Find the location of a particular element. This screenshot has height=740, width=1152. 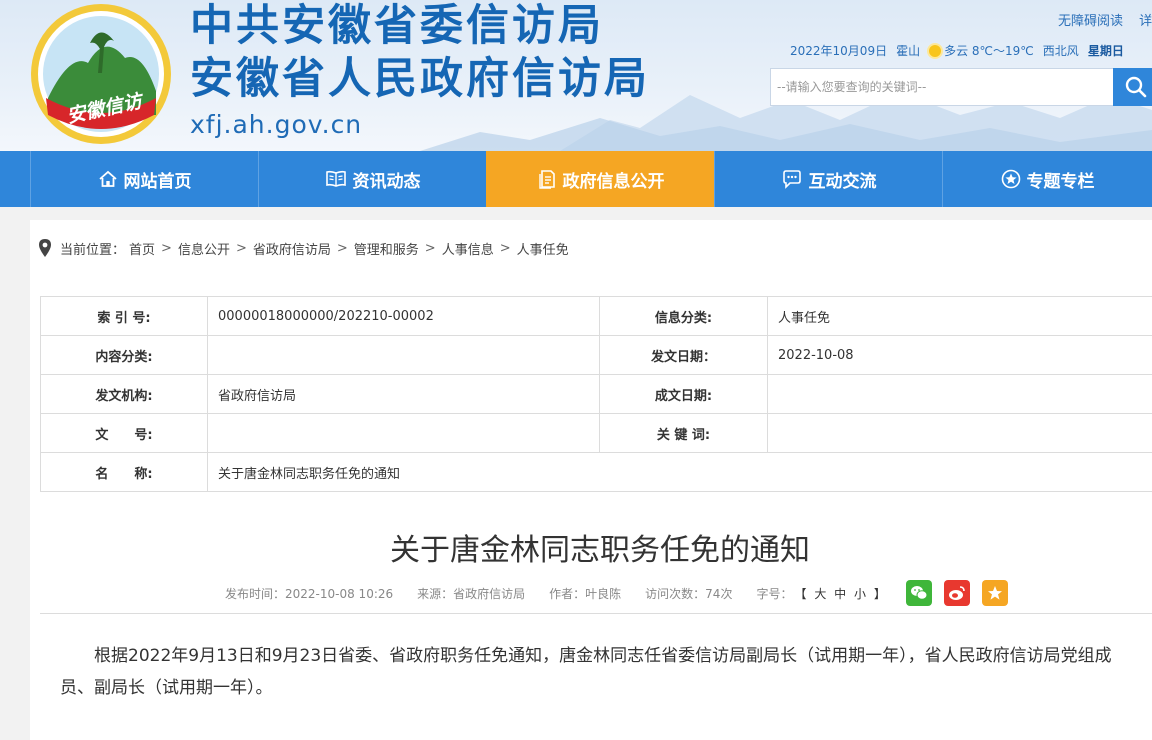

doc-name-label: 名 称: is located at coordinates (124, 472).